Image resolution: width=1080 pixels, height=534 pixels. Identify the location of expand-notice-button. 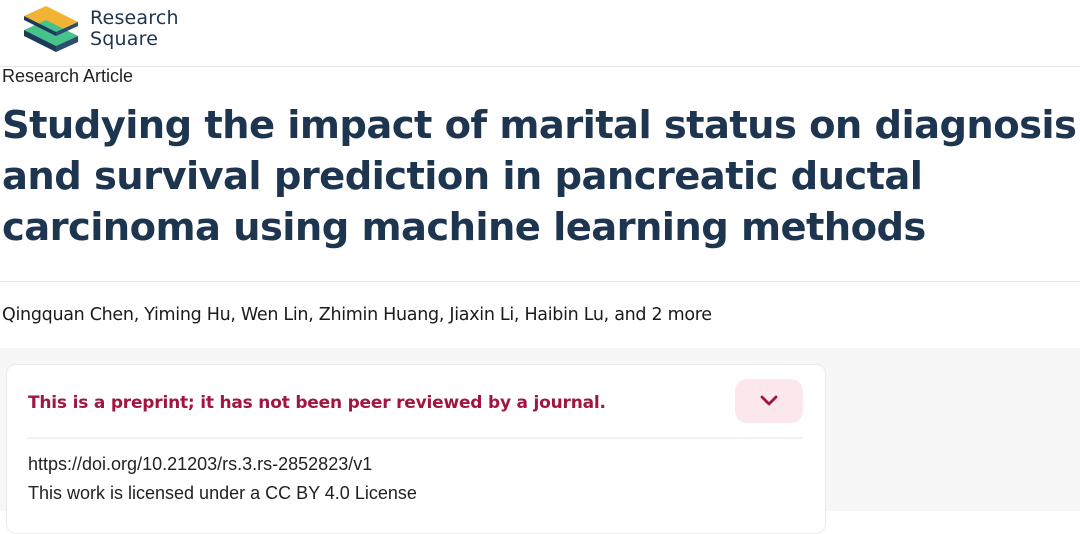
(769, 401).